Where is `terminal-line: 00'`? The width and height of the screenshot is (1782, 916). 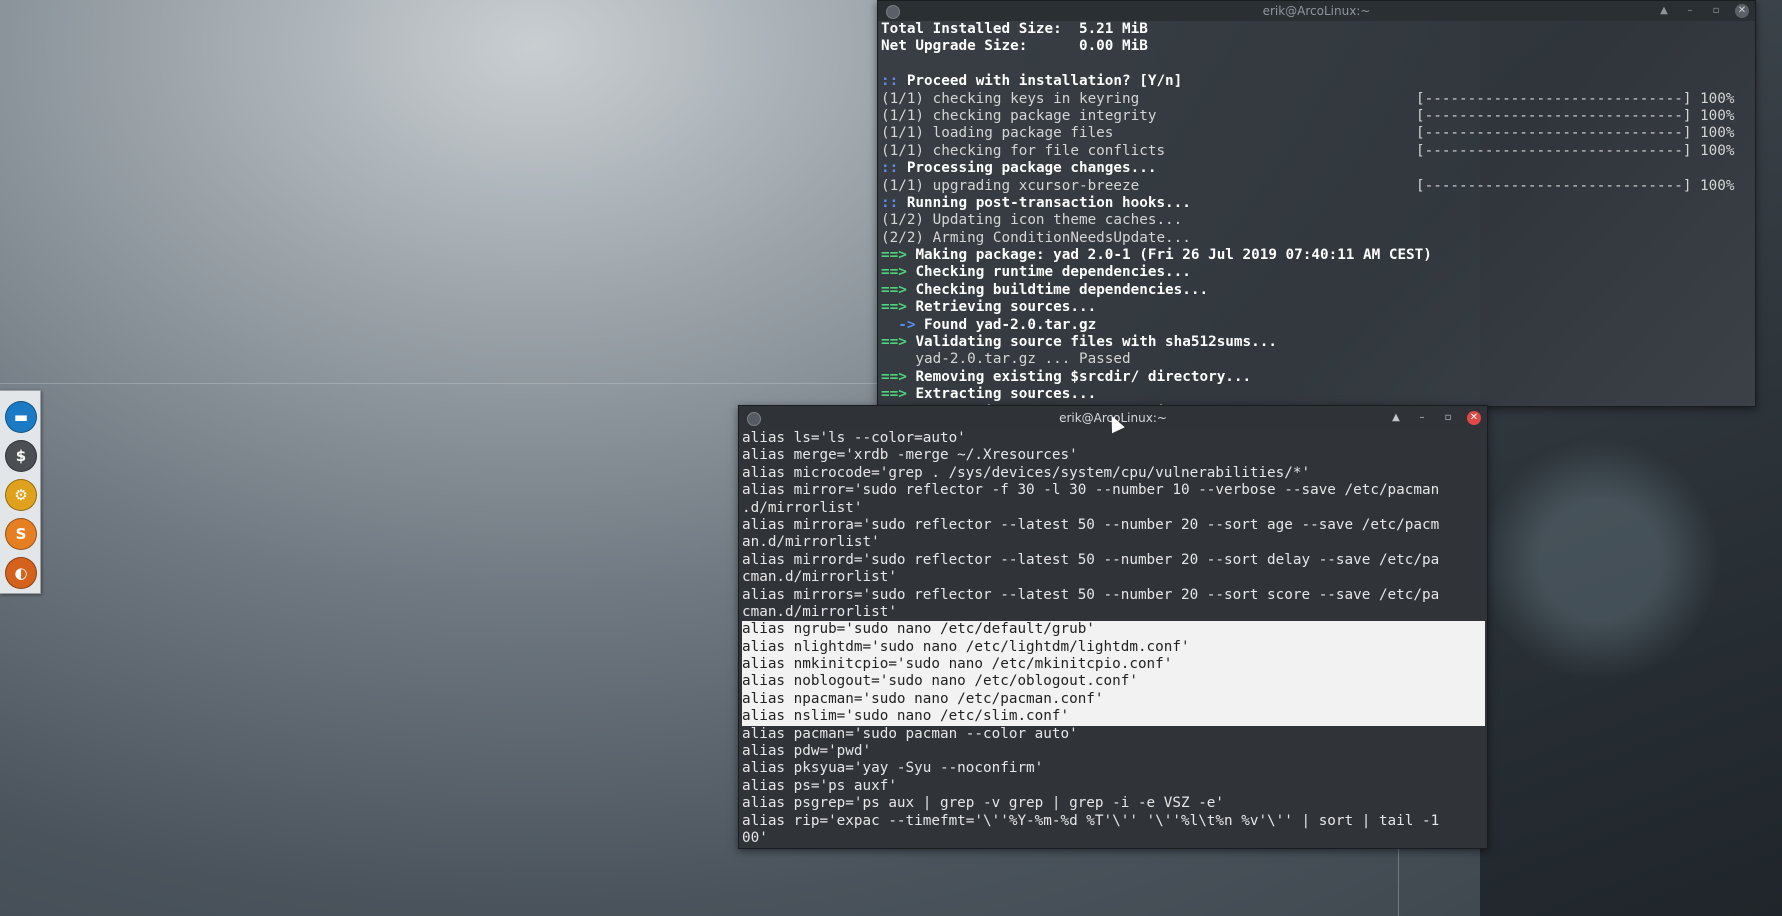 terminal-line: 00' is located at coordinates (755, 837).